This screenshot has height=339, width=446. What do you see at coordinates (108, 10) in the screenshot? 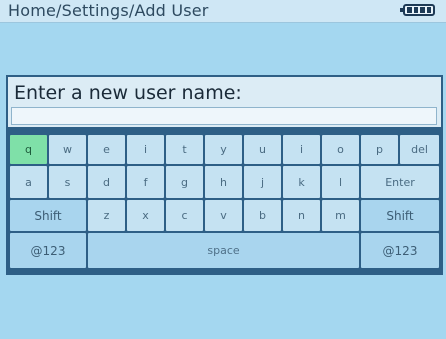
I see `breadcrumb: Home/Settings/Add User` at bounding box center [108, 10].